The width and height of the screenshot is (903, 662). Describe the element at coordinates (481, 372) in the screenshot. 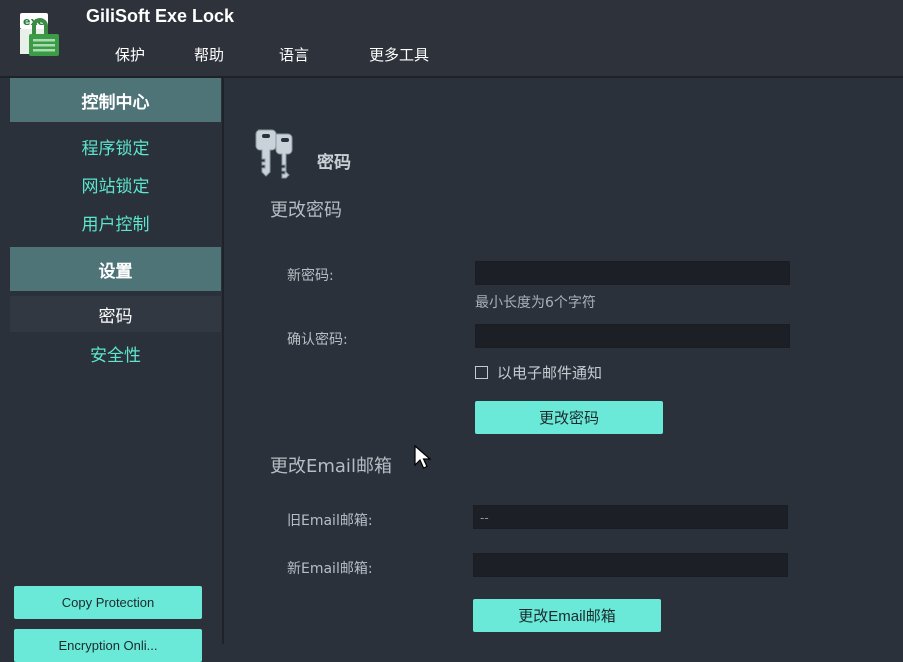

I see `email-notify-checkbox` at that location.